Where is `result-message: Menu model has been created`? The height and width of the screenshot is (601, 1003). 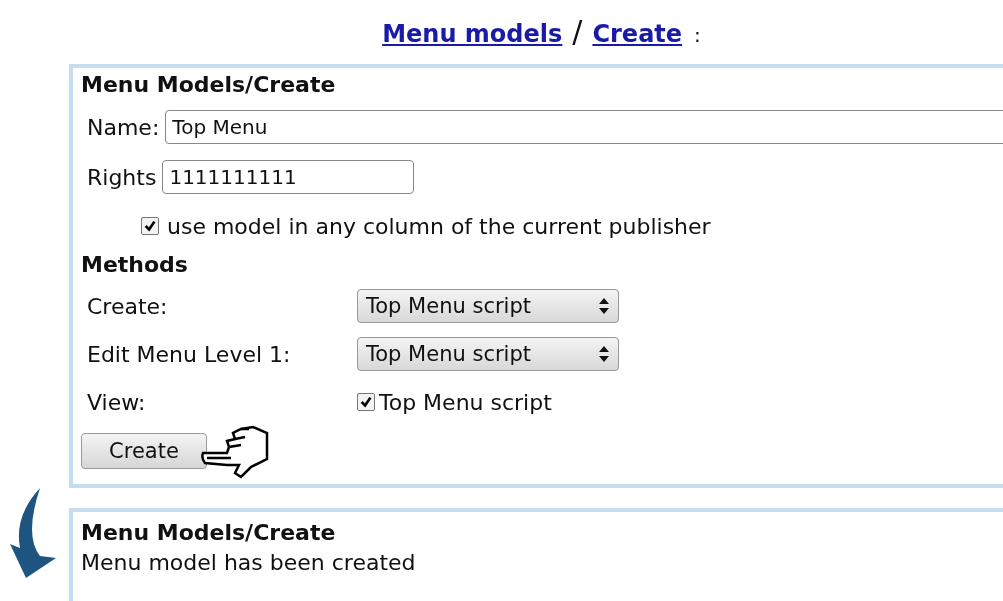
result-message: Menu model has been created is located at coordinates (249, 562).